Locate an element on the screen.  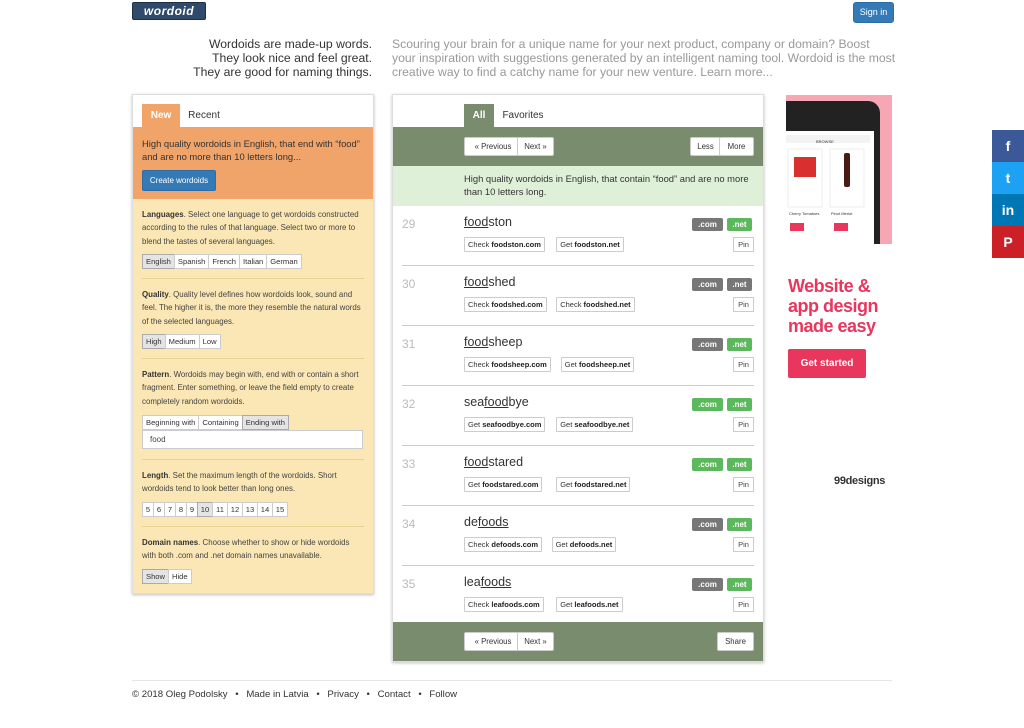
language-english: English is located at coordinates (158, 261).